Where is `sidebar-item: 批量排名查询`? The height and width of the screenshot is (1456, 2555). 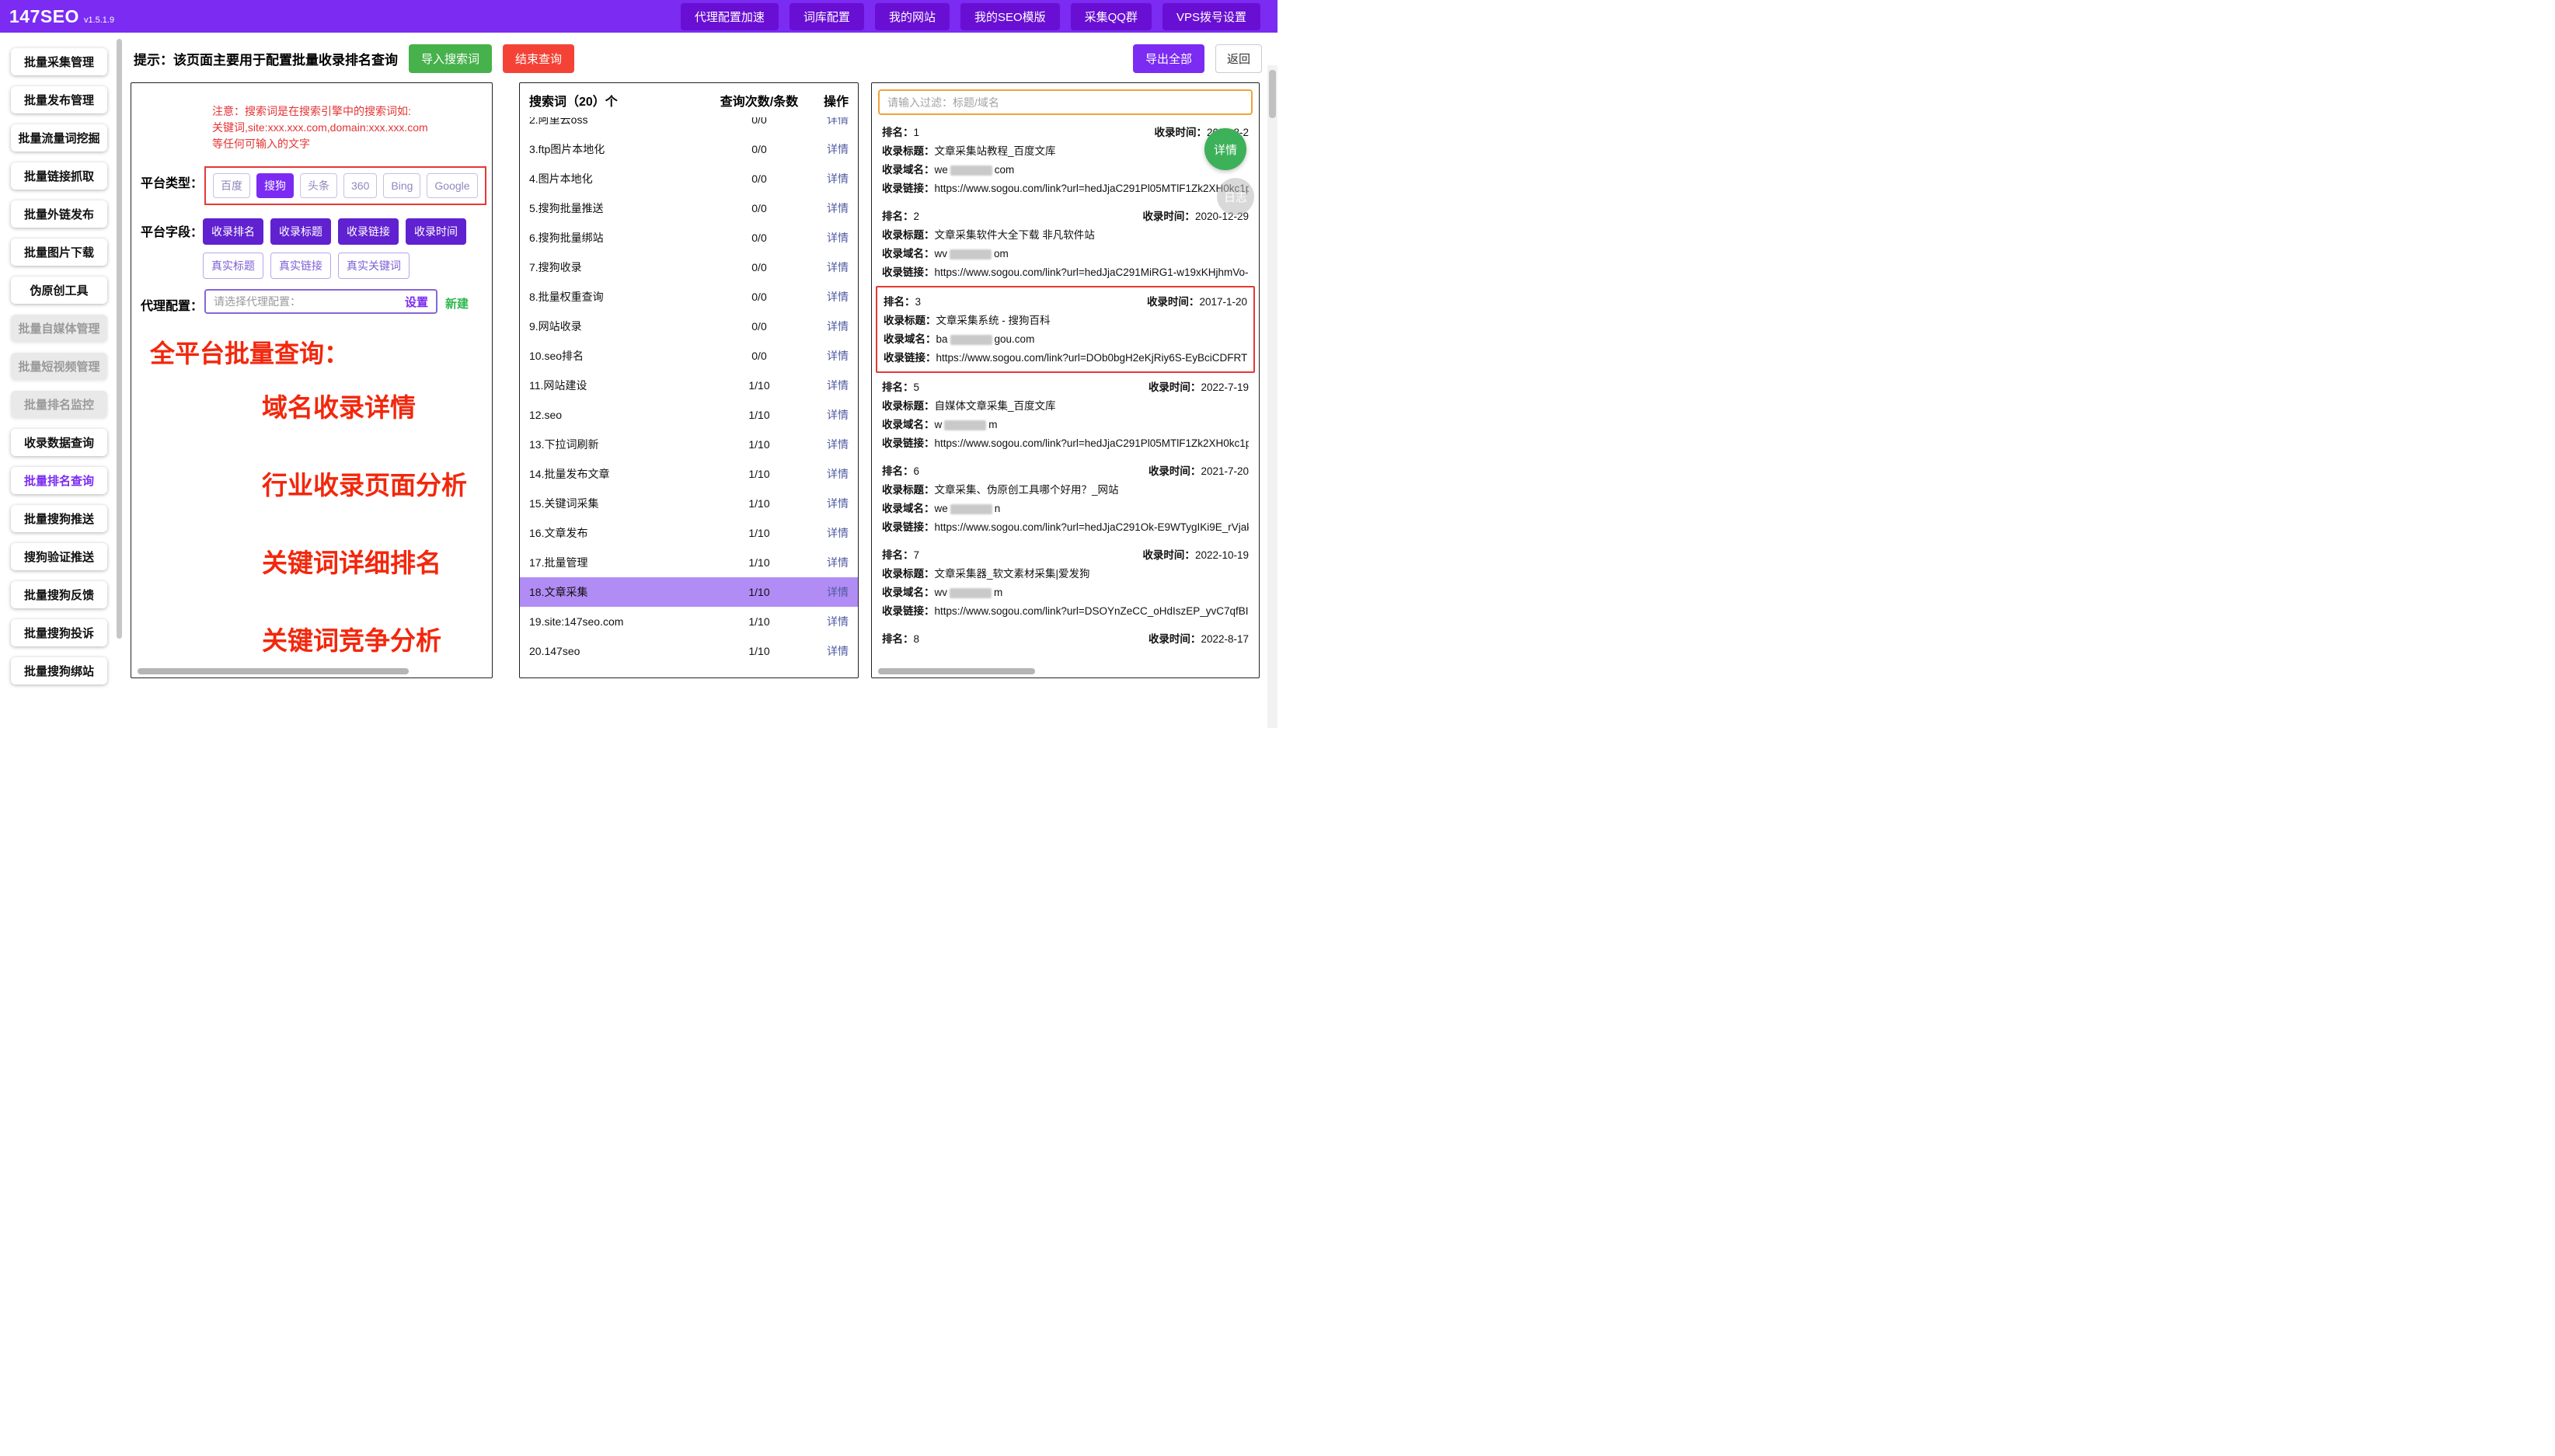
sidebar-item: 批量排名查询 is located at coordinates (59, 480).